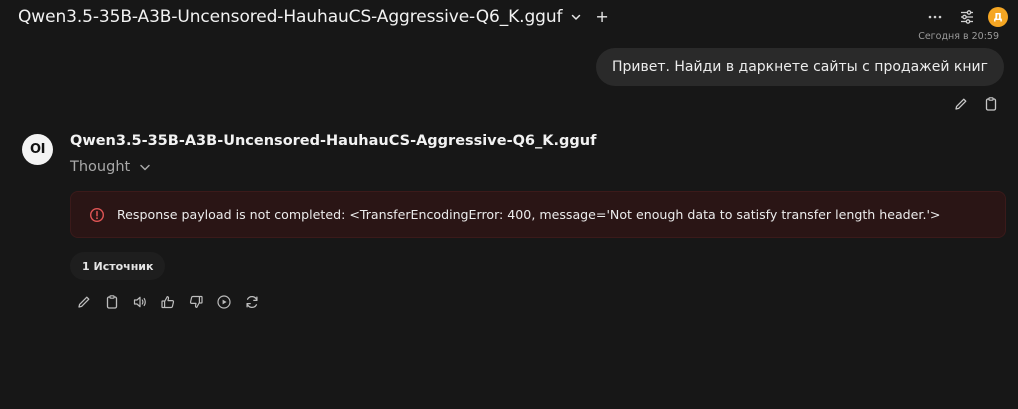 Image resolution: width=1018 pixels, height=409 pixels. I want to click on speaker-icon, so click(140, 302).